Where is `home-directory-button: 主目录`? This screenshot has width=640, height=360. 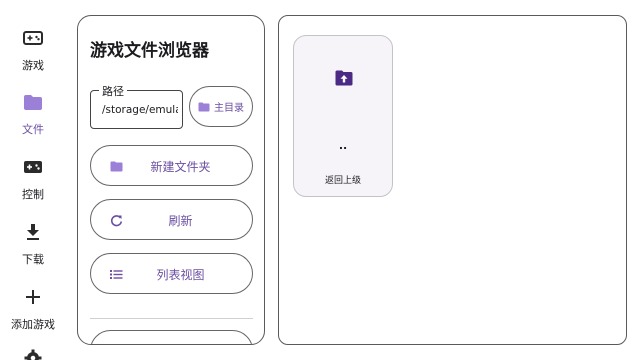
home-directory-button: 主目录 is located at coordinates (221, 106).